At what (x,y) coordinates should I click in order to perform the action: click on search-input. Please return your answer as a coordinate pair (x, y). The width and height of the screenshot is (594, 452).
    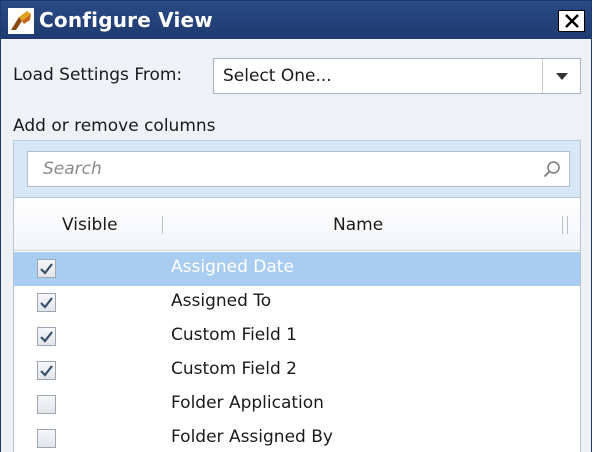
    Looking at the image, I should click on (279, 169).